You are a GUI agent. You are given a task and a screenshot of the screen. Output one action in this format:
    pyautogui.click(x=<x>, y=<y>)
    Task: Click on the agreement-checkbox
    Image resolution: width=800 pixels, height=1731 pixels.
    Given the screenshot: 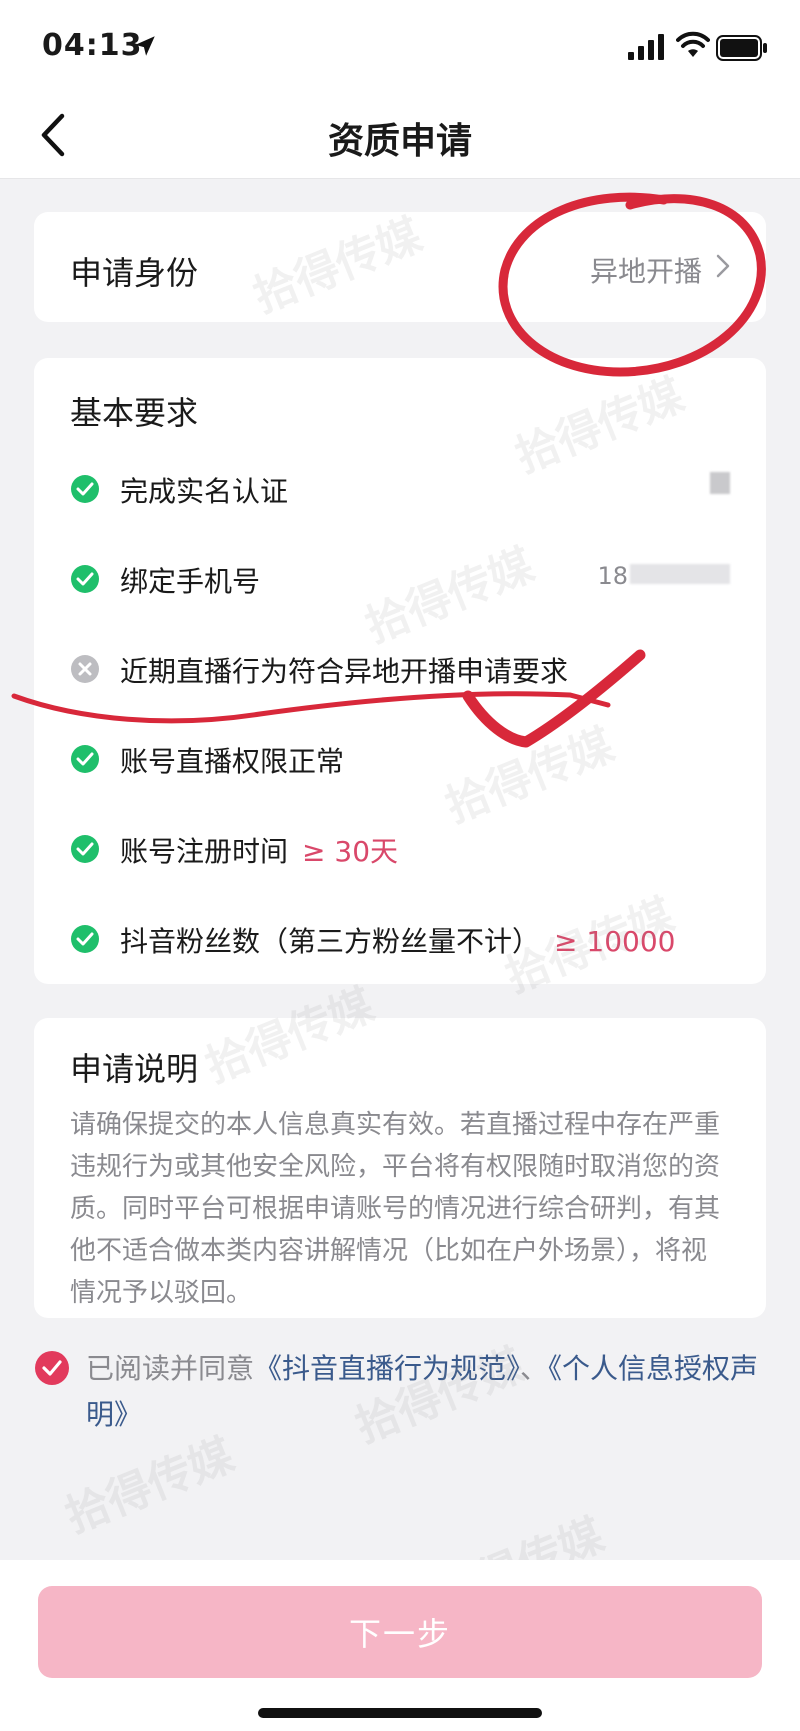 What is the action you would take?
    pyautogui.click(x=52, y=1368)
    